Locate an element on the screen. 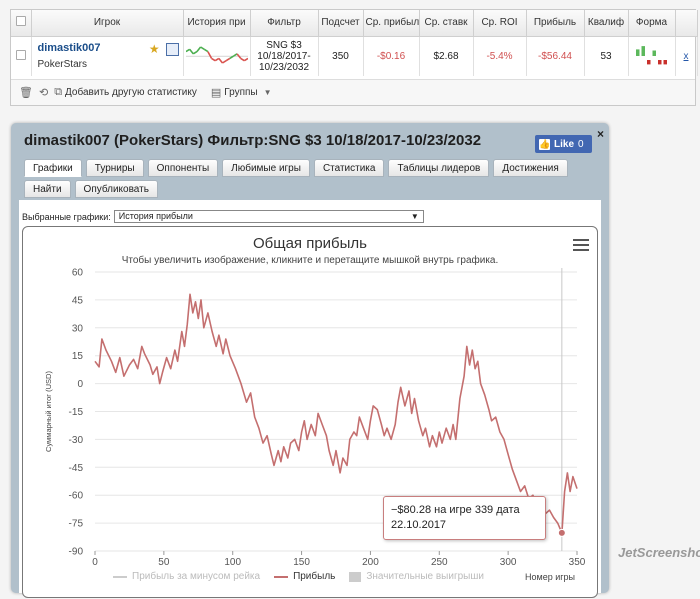  remove-row-button: x is located at coordinates (686, 56).